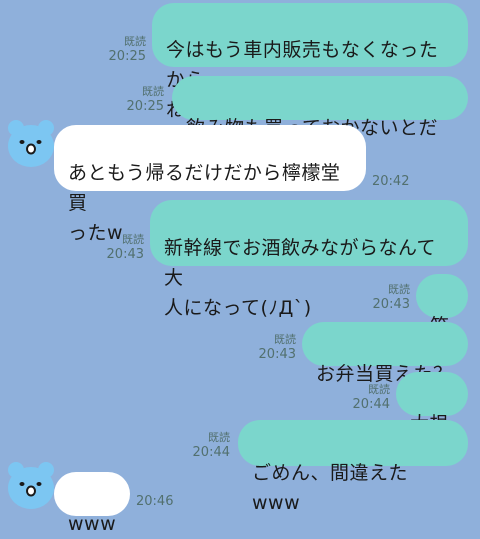  Describe the element at coordinates (442, 305) in the screenshot. I see `message-bubble-outgoing: 笑` at that location.